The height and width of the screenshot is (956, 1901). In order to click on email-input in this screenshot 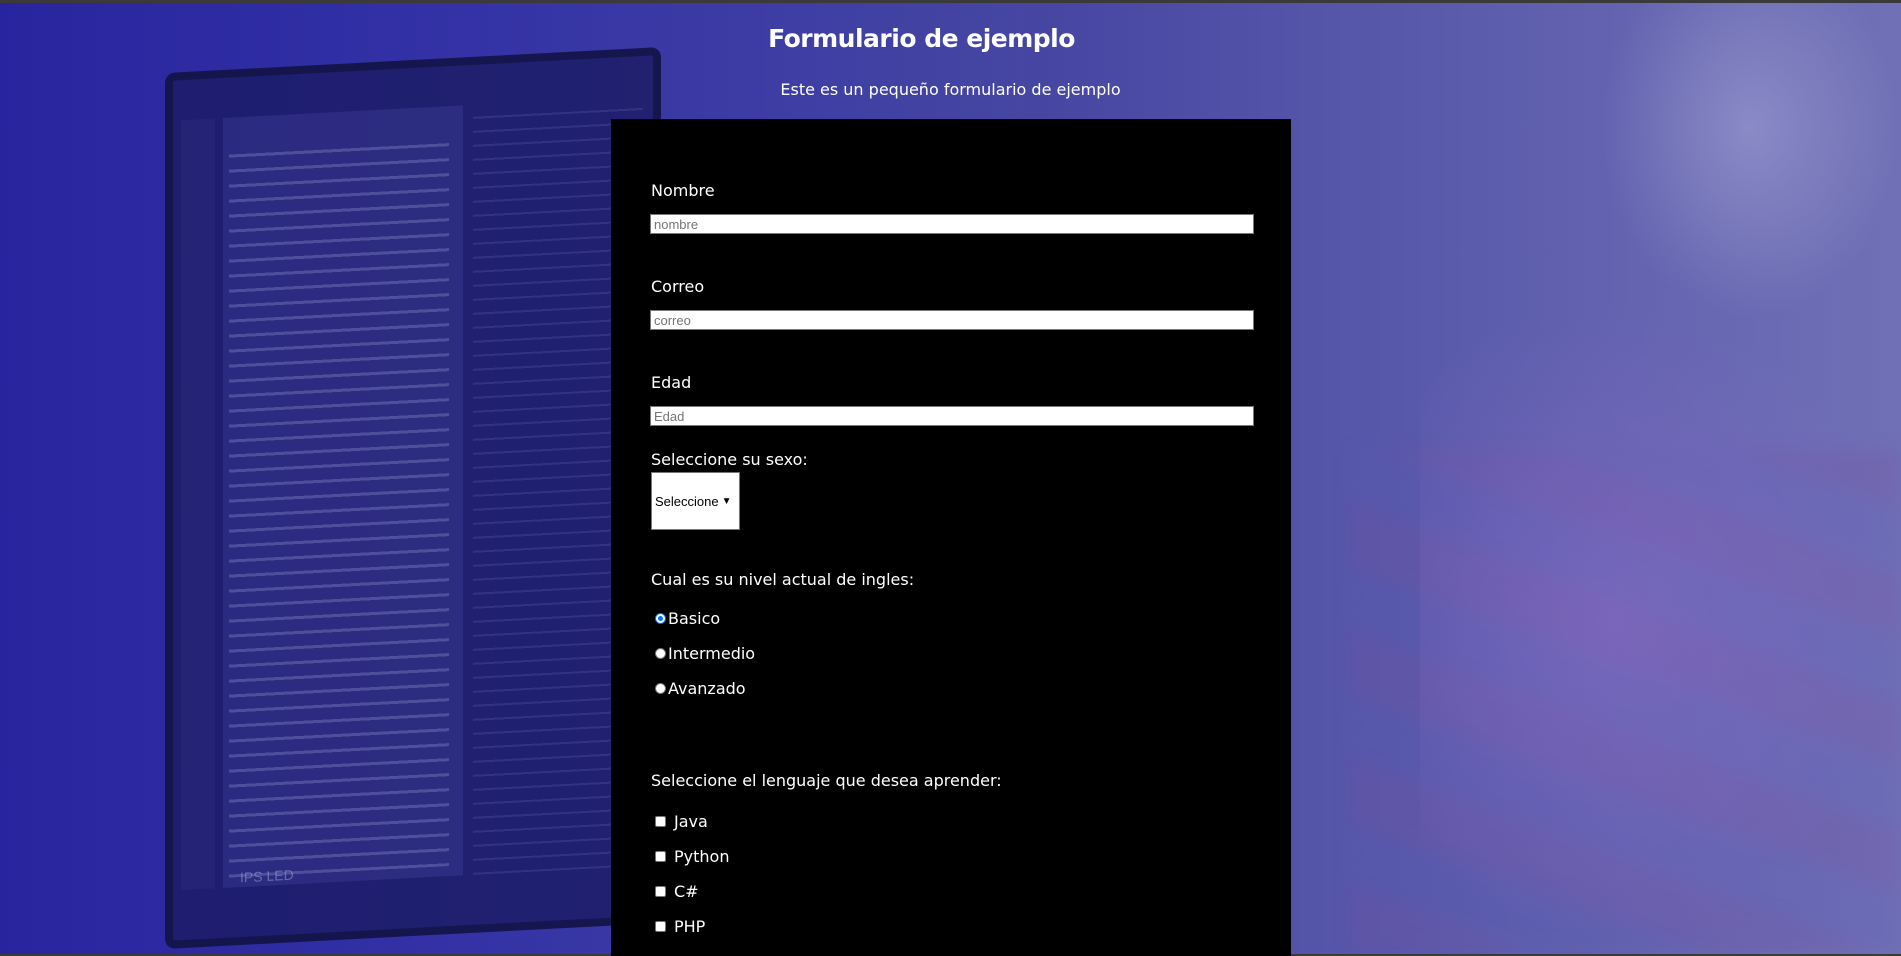, I will do `click(952, 320)`.